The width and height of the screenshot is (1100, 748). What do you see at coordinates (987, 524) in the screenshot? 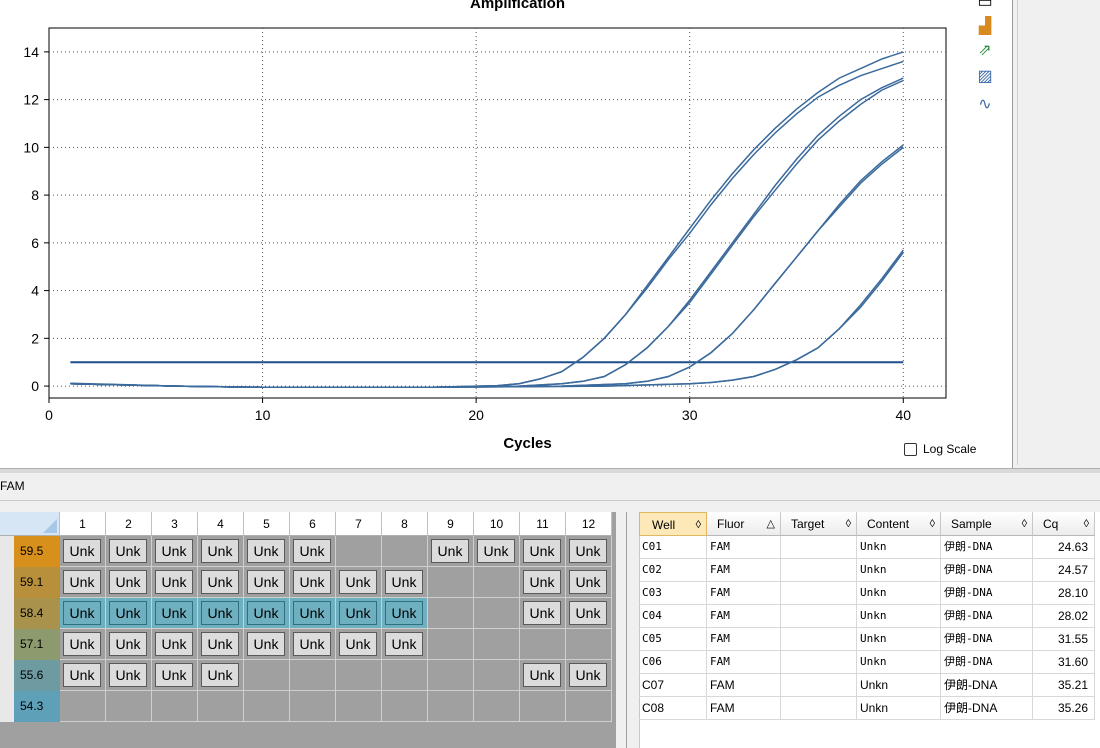
I see `table-header-sample: Sample ◊` at bounding box center [987, 524].